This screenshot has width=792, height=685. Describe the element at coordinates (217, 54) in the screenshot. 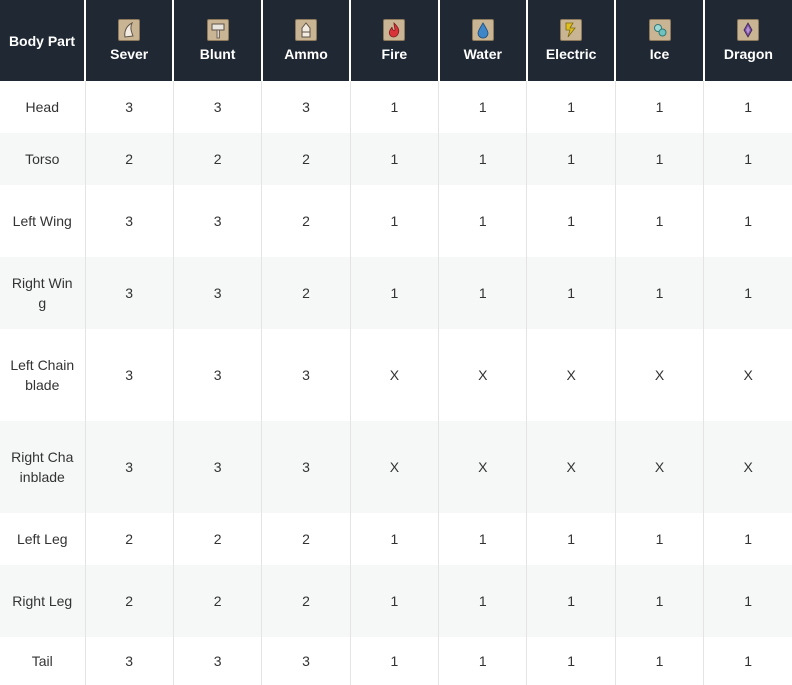

I see `header-label: Blunt` at that location.